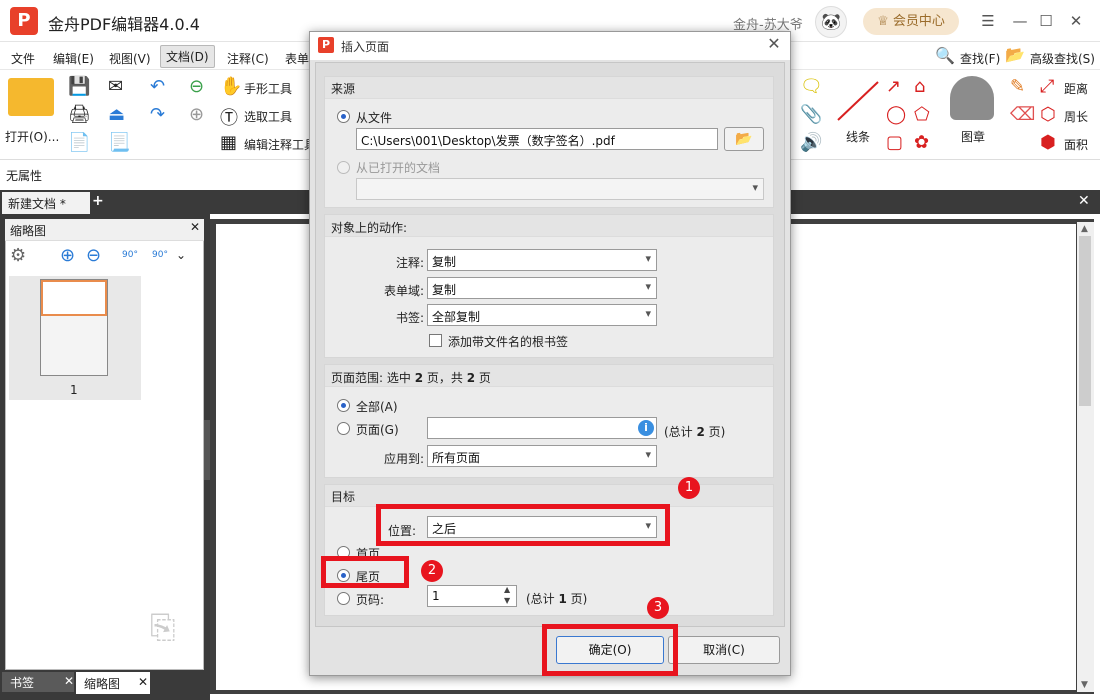  What do you see at coordinates (919, 86) in the screenshot?
I see `polygon-line-icon: ⌂` at bounding box center [919, 86].